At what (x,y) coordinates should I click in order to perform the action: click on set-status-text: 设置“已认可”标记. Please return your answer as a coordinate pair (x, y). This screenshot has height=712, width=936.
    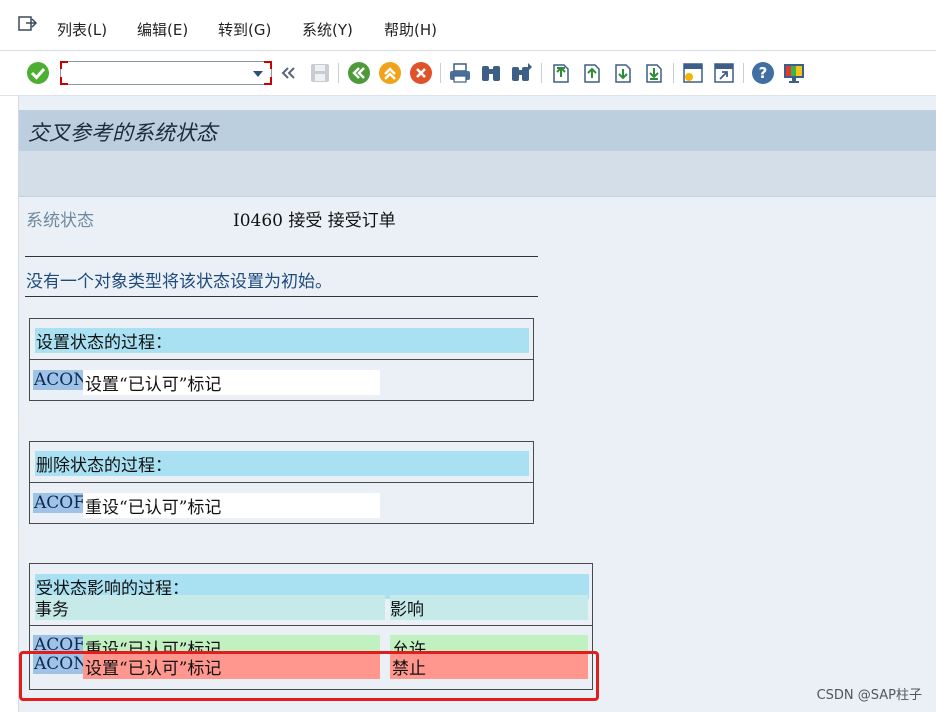
    Looking at the image, I should click on (231, 382).